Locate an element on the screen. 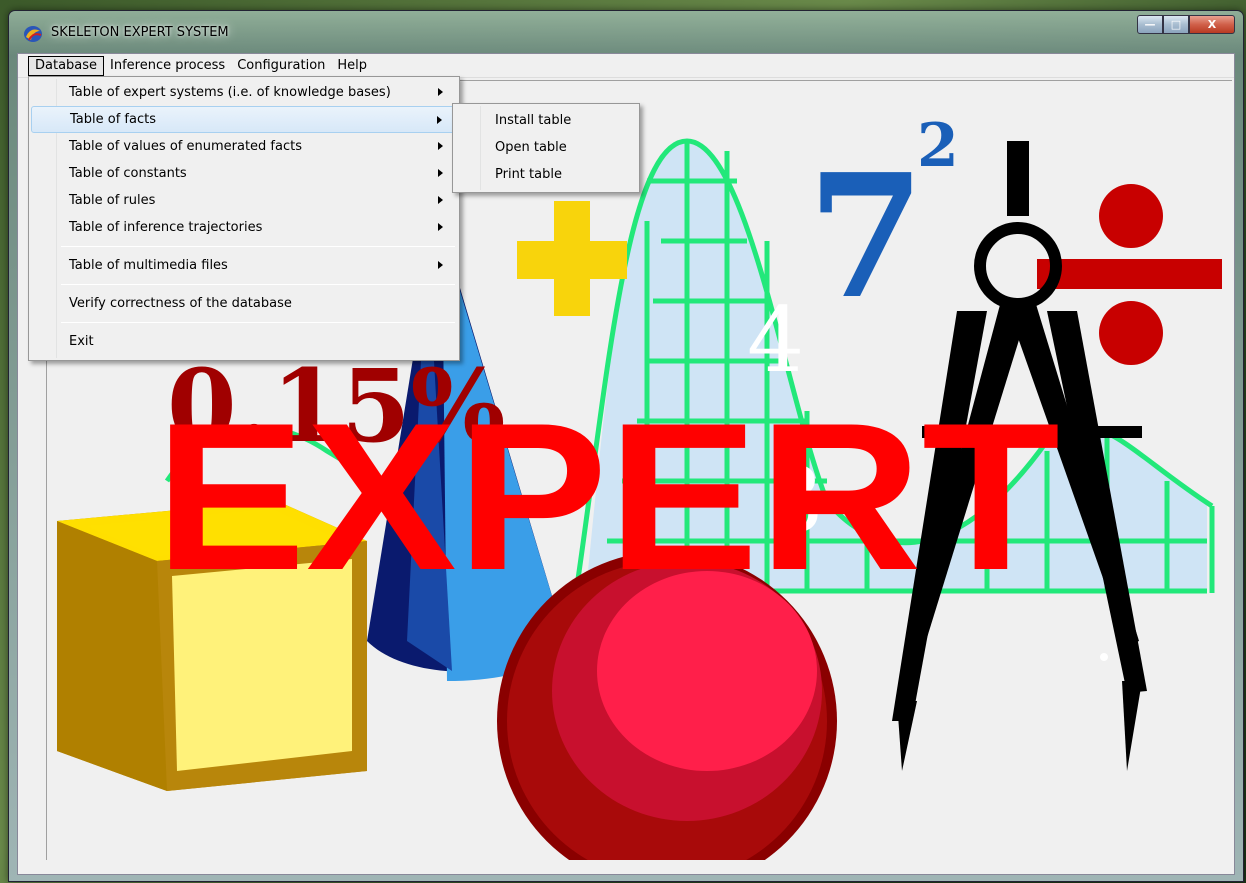  menu-item-verify-correctness: Verify correctness of the database is located at coordinates (244, 303).